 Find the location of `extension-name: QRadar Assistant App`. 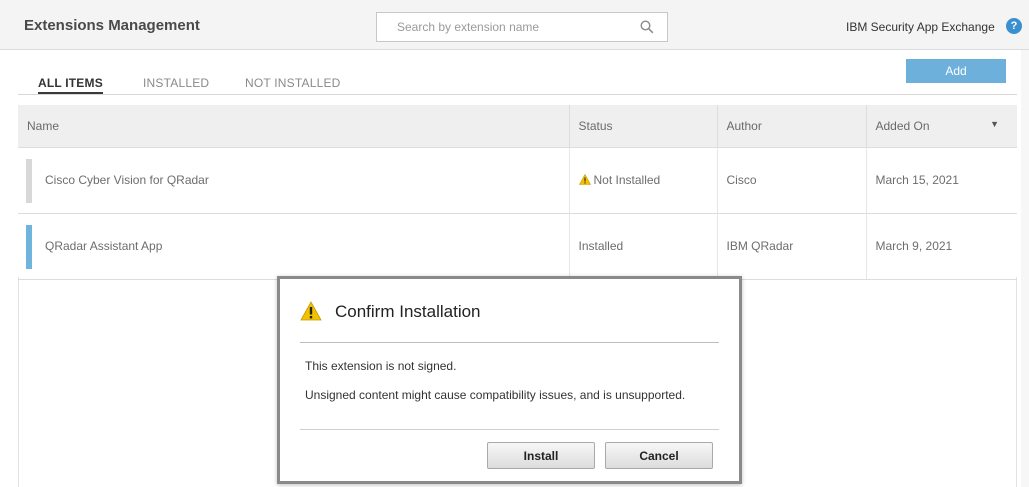

extension-name: QRadar Assistant App is located at coordinates (104, 246).